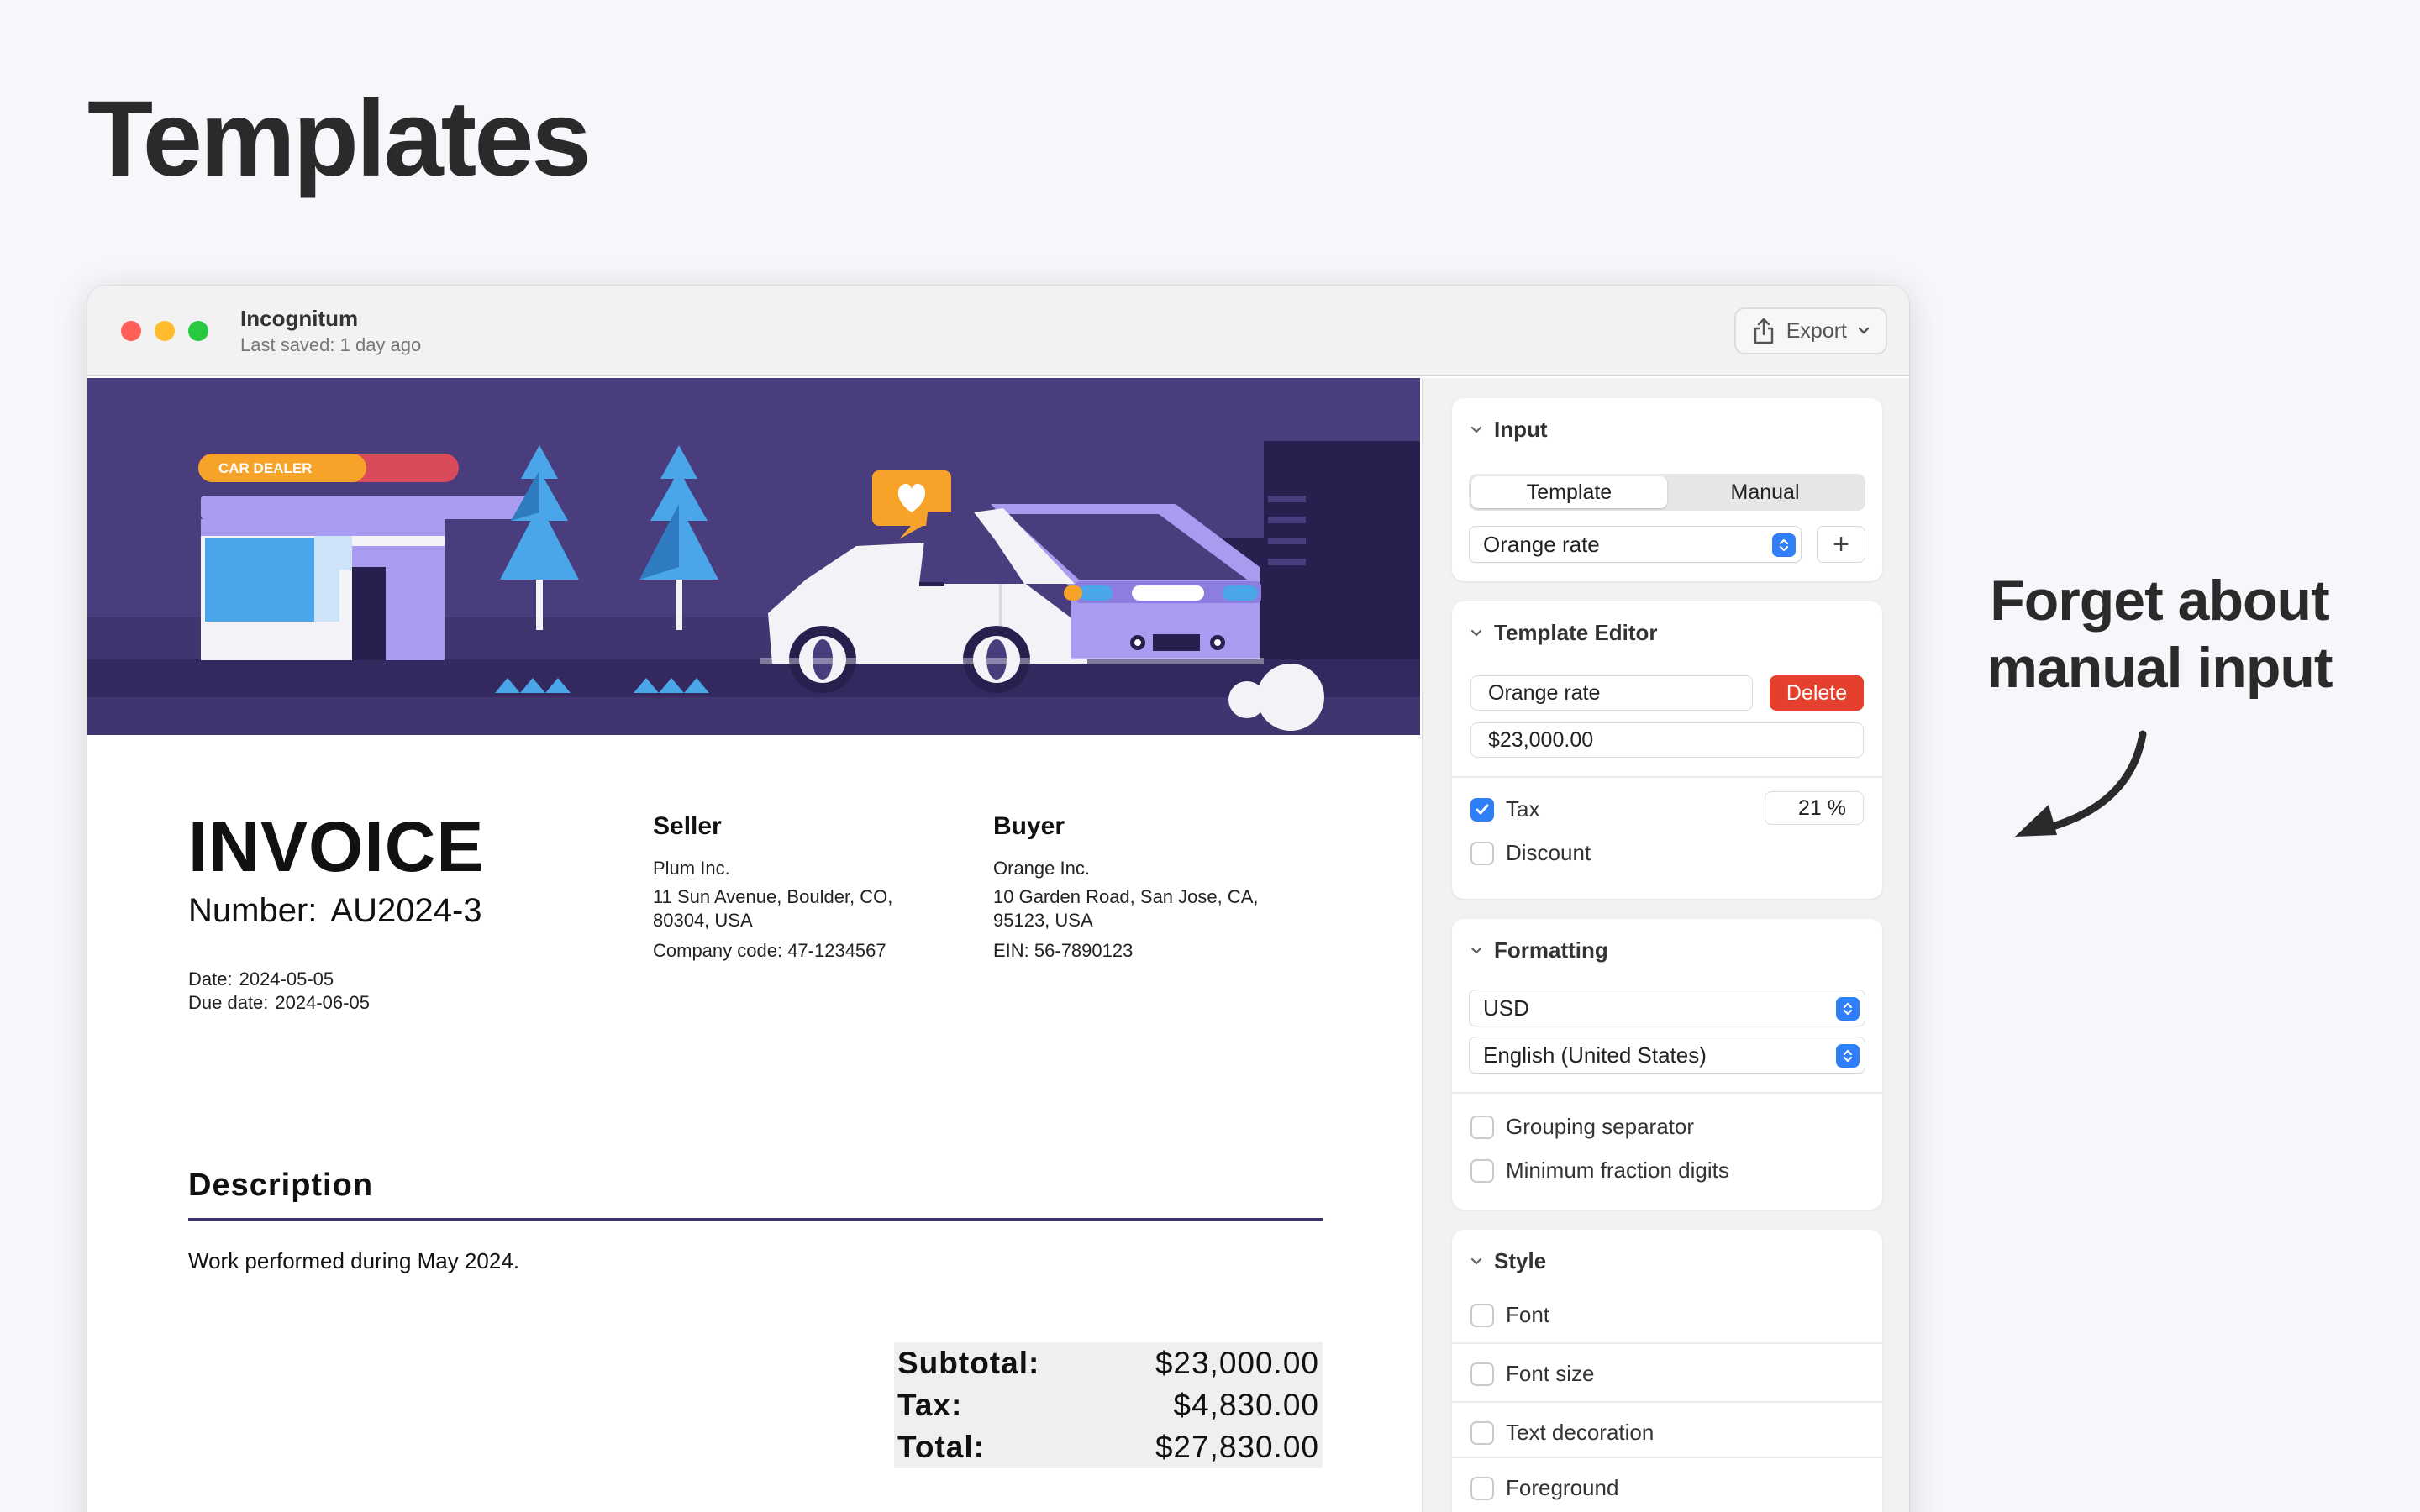  I want to click on tax-label: Tax, so click(1523, 809).